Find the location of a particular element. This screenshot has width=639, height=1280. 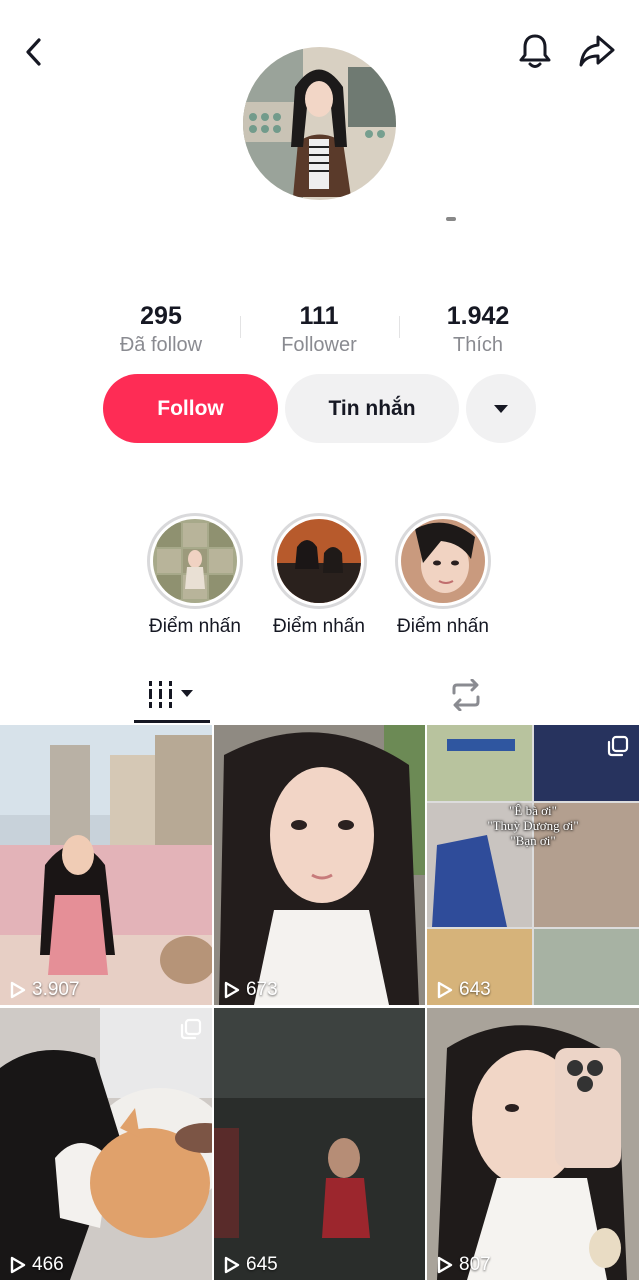

share-button is located at coordinates (597, 51).